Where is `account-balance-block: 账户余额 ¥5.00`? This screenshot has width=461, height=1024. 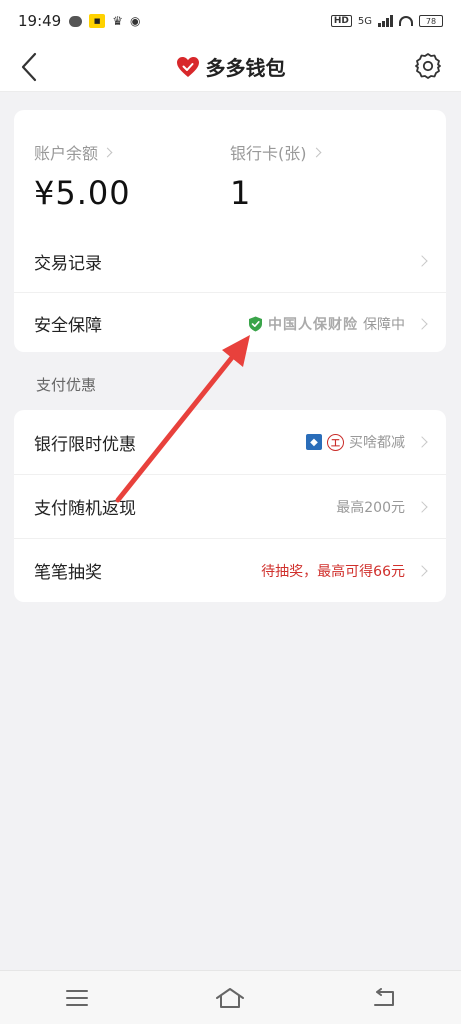 account-balance-block: 账户余额 ¥5.00 is located at coordinates (132, 185).